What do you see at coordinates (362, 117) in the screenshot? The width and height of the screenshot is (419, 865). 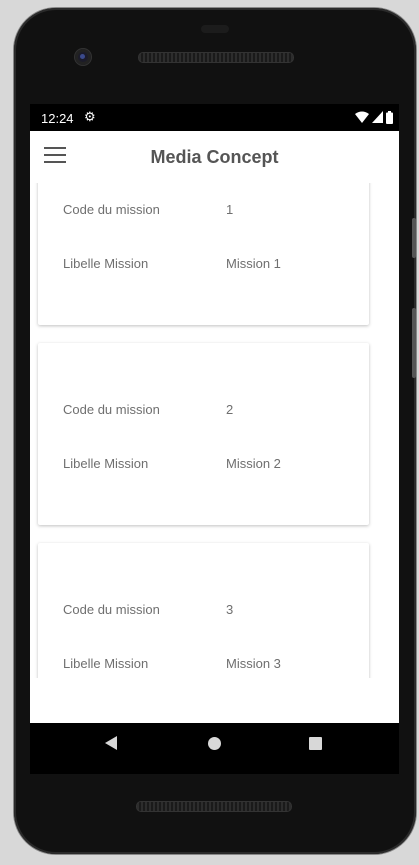 I see `wifi-icon` at bounding box center [362, 117].